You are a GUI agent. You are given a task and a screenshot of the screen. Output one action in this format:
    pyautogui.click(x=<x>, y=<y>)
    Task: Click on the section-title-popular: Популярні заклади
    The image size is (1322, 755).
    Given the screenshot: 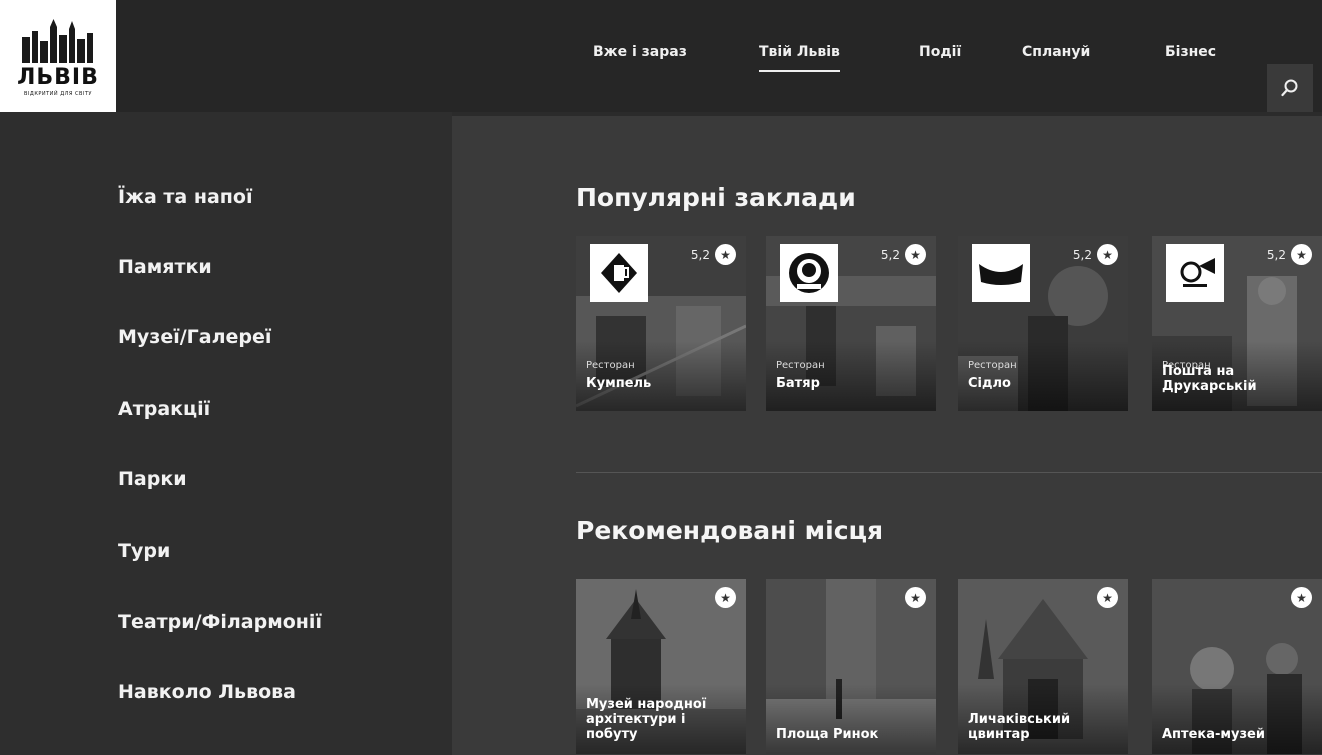 What is the action you would take?
    pyautogui.click(x=716, y=197)
    